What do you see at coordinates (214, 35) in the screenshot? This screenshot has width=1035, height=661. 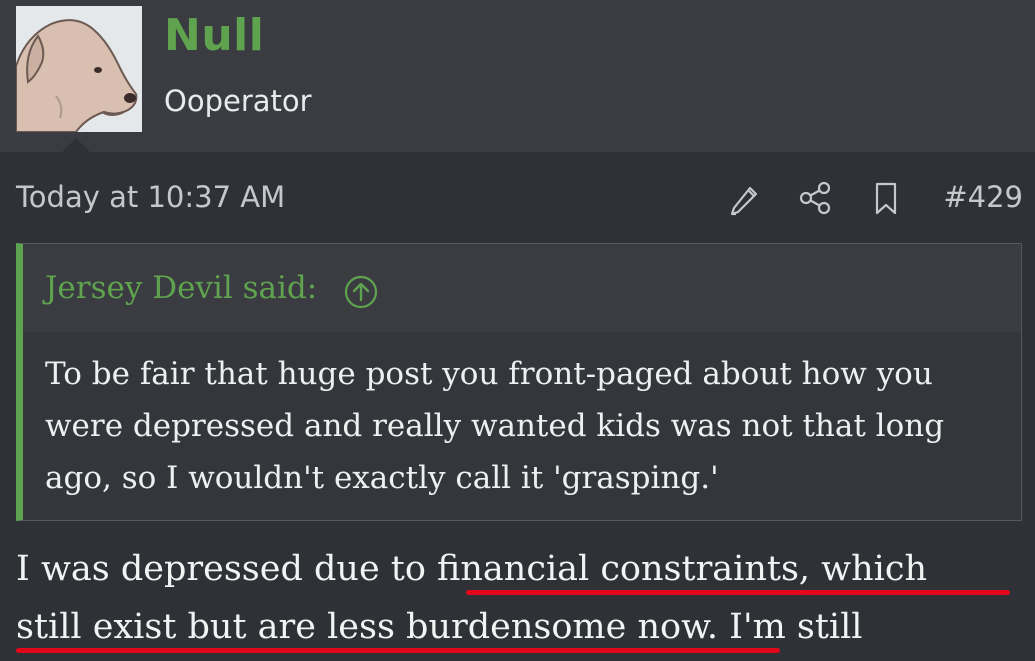 I see `username: Null` at bounding box center [214, 35].